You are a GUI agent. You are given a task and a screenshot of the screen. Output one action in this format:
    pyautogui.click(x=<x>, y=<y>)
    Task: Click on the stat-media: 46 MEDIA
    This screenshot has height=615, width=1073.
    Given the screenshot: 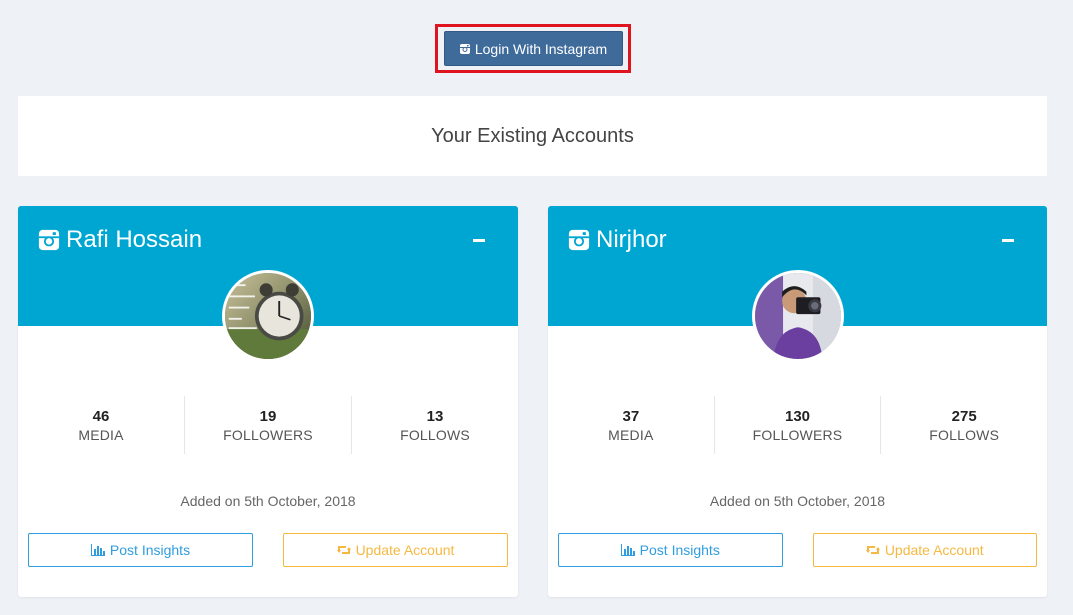 What is the action you would take?
    pyautogui.click(x=101, y=425)
    